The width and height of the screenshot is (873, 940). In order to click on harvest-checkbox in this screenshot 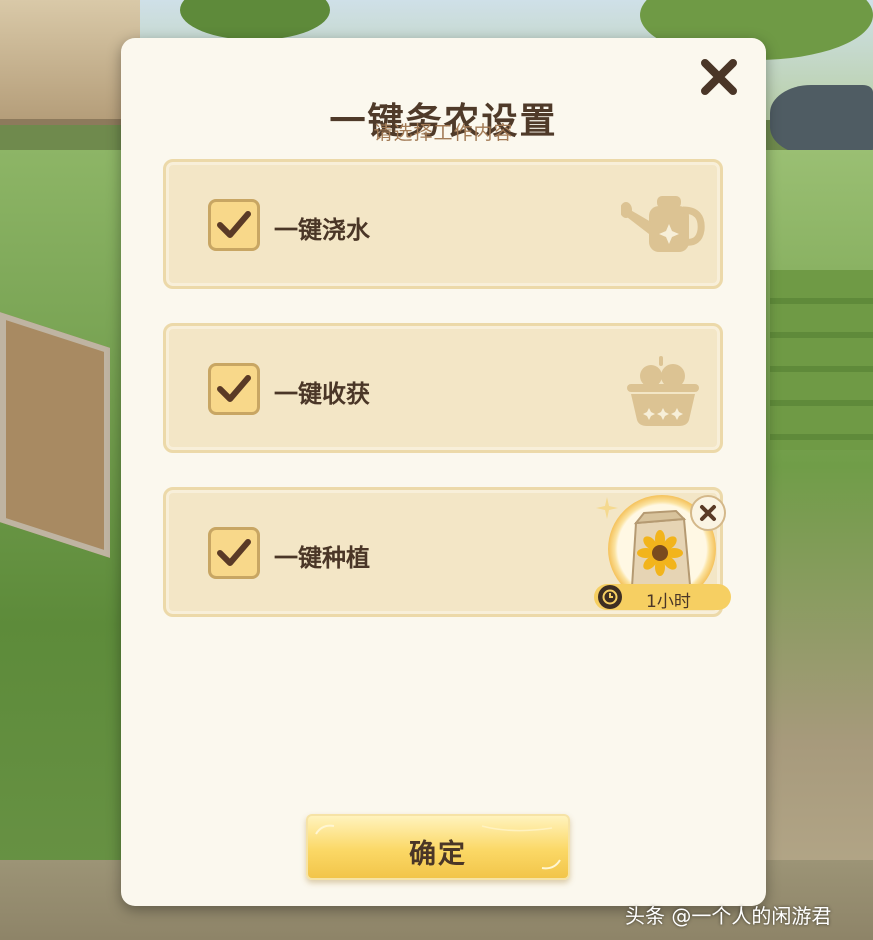, I will do `click(234, 389)`.